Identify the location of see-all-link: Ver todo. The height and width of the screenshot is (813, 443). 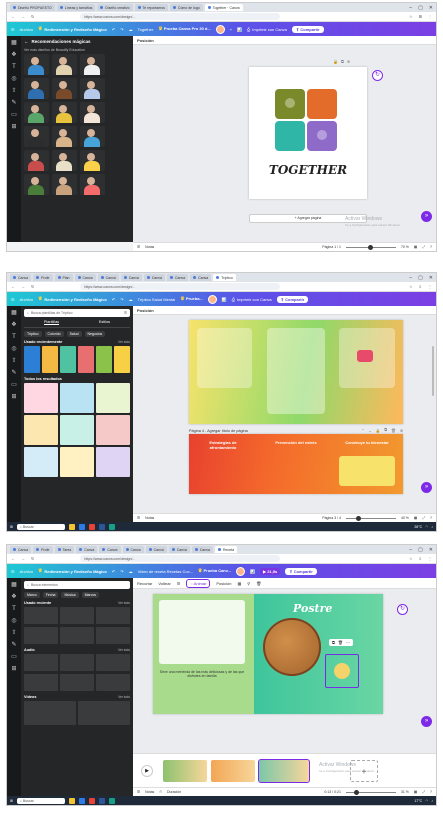
(124, 603).